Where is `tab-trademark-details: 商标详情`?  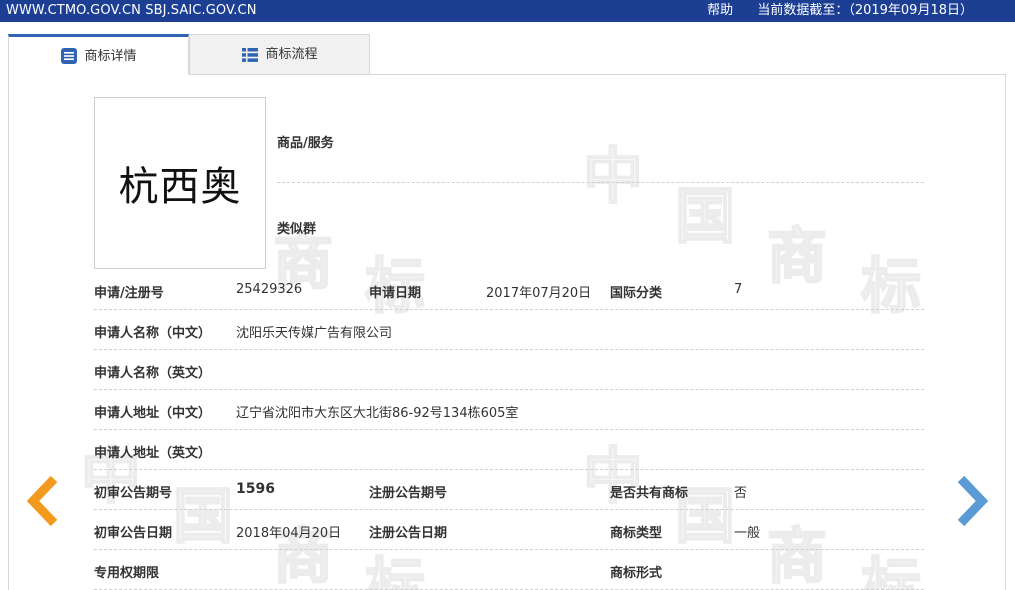 tab-trademark-details: 商标详情 is located at coordinates (98, 54).